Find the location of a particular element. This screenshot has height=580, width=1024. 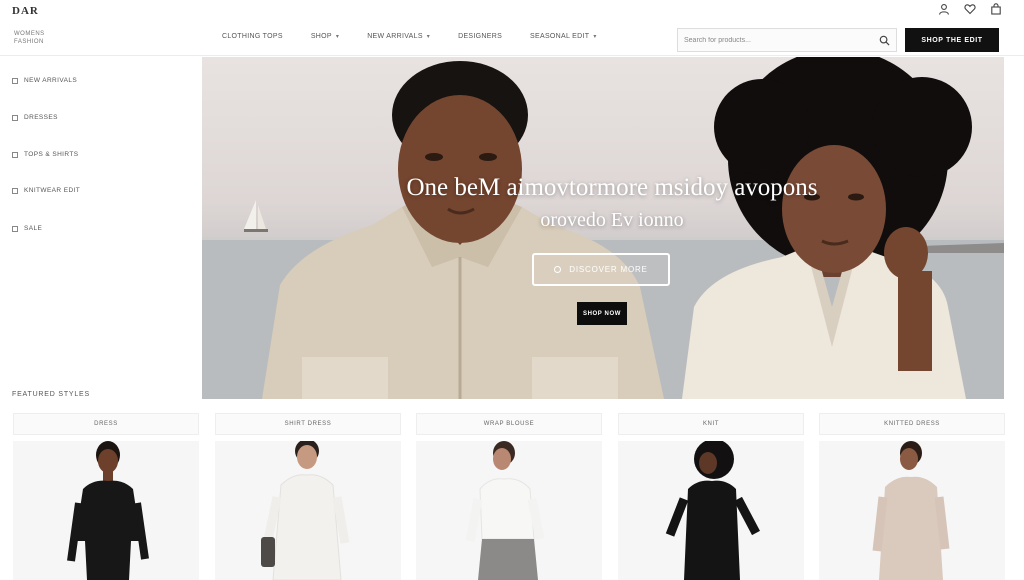

product-card: DRESS is located at coordinates (106, 496).